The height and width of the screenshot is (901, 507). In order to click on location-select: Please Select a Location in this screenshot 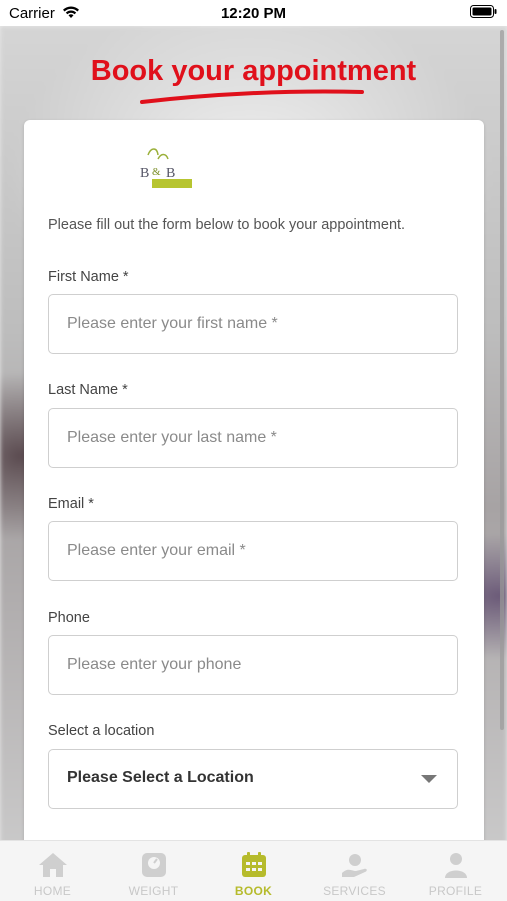, I will do `click(253, 779)`.